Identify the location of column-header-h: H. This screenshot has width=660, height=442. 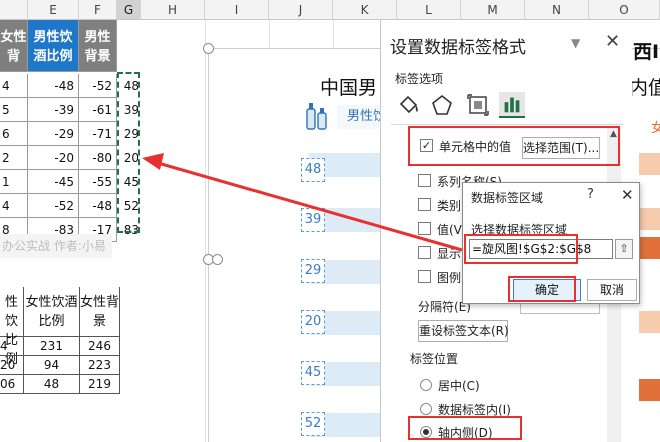
(173, 10).